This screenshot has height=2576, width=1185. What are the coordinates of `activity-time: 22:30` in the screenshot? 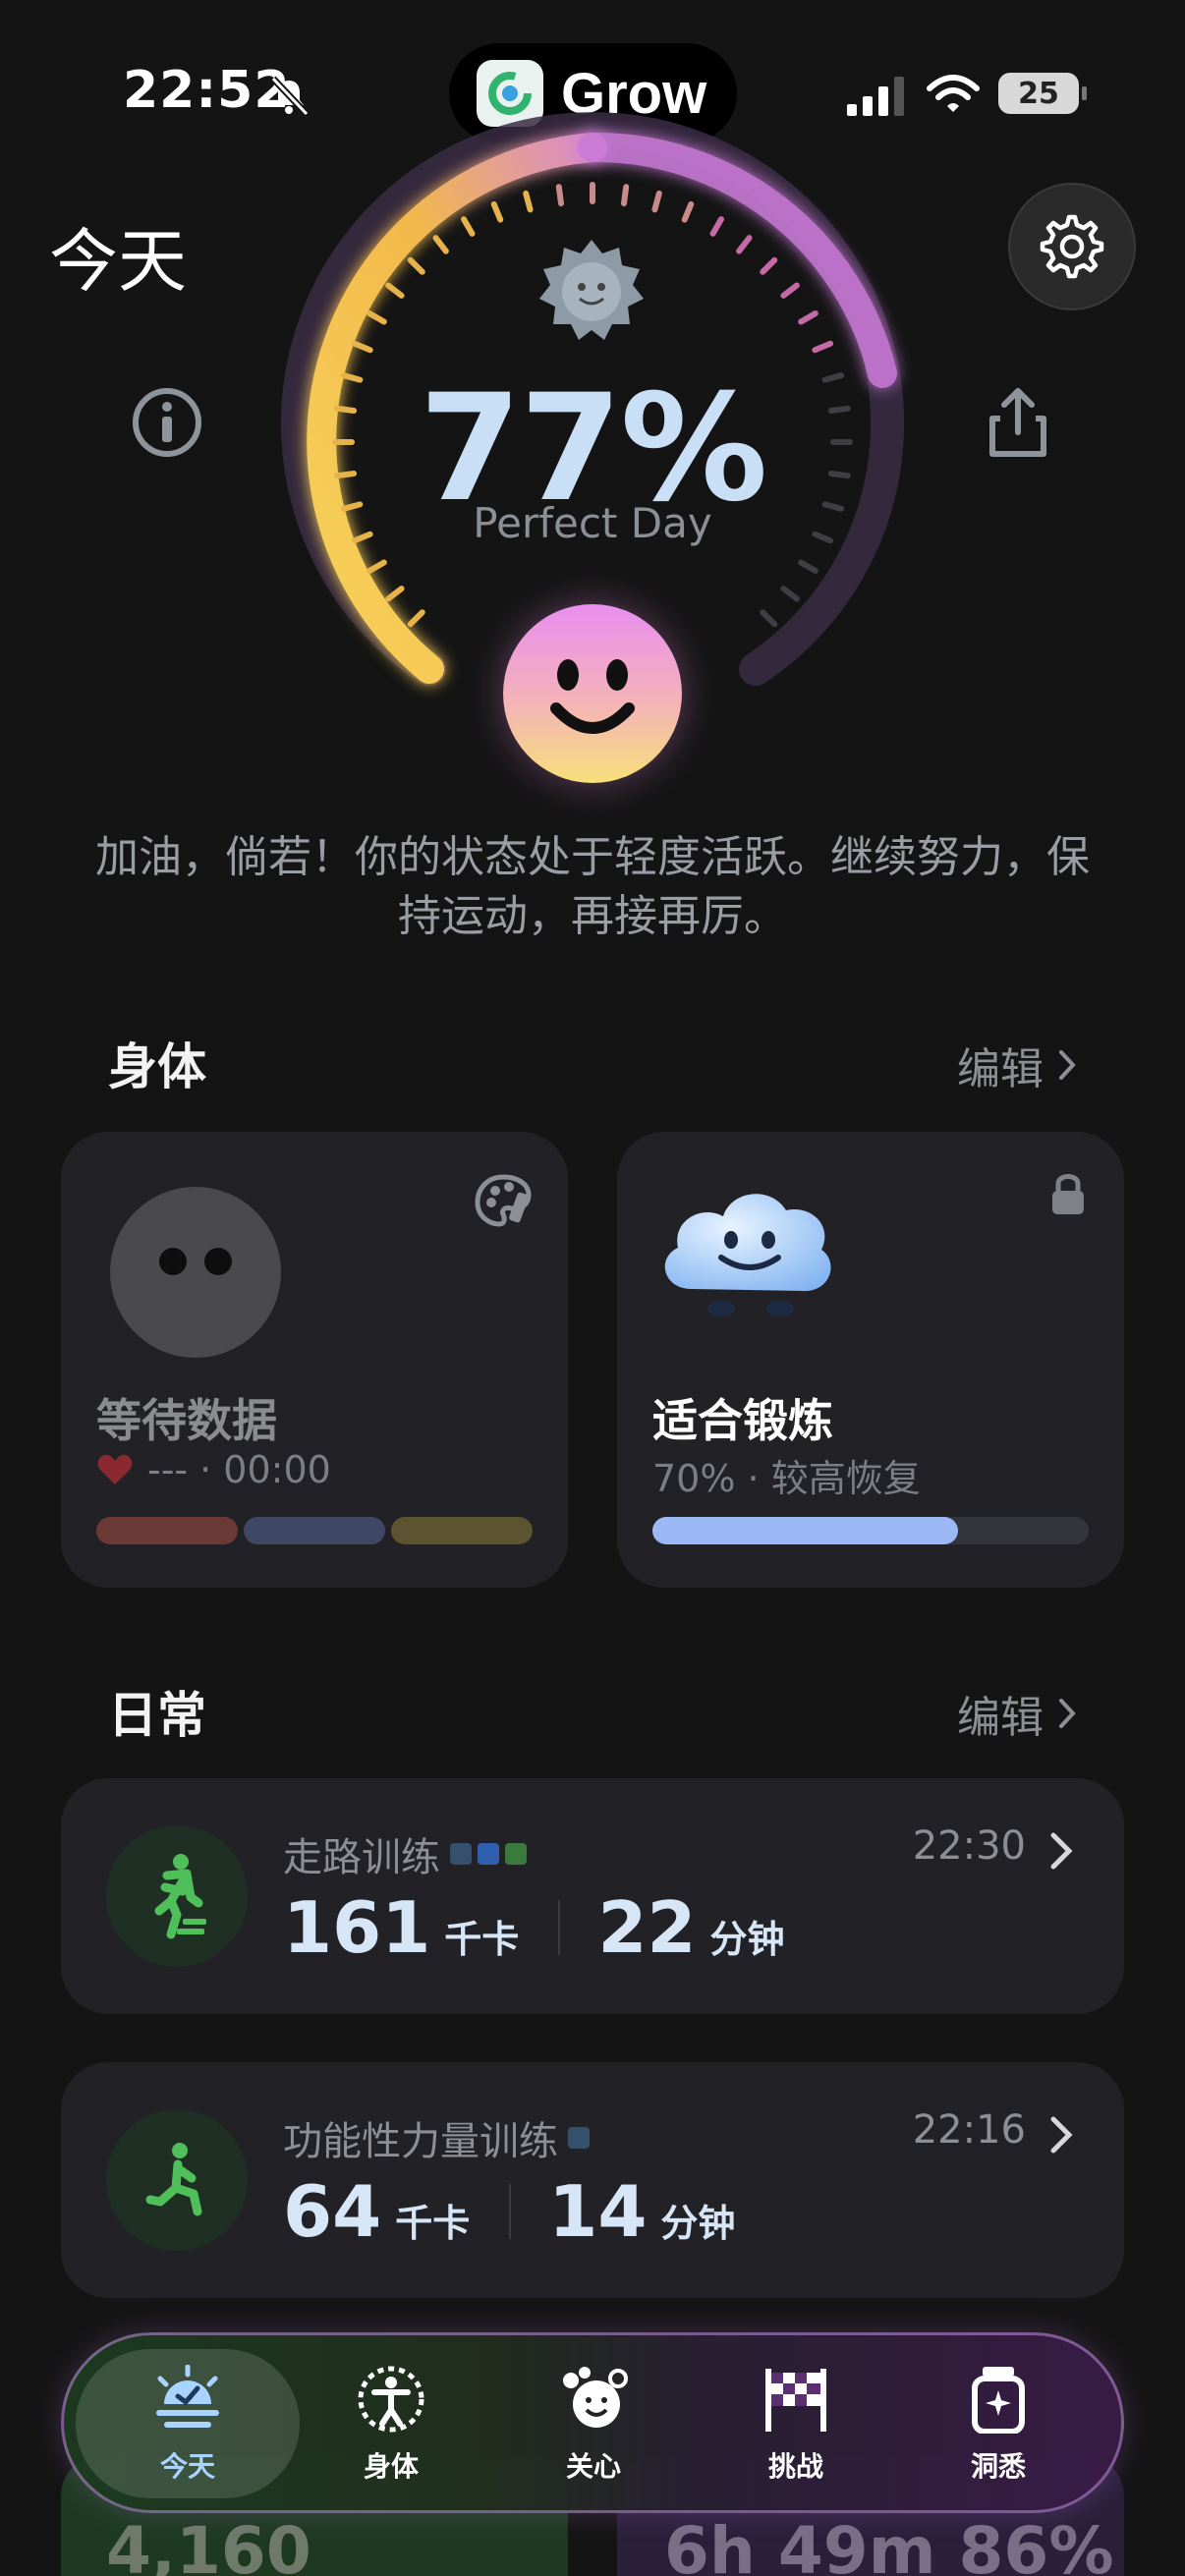 It's located at (969, 1846).